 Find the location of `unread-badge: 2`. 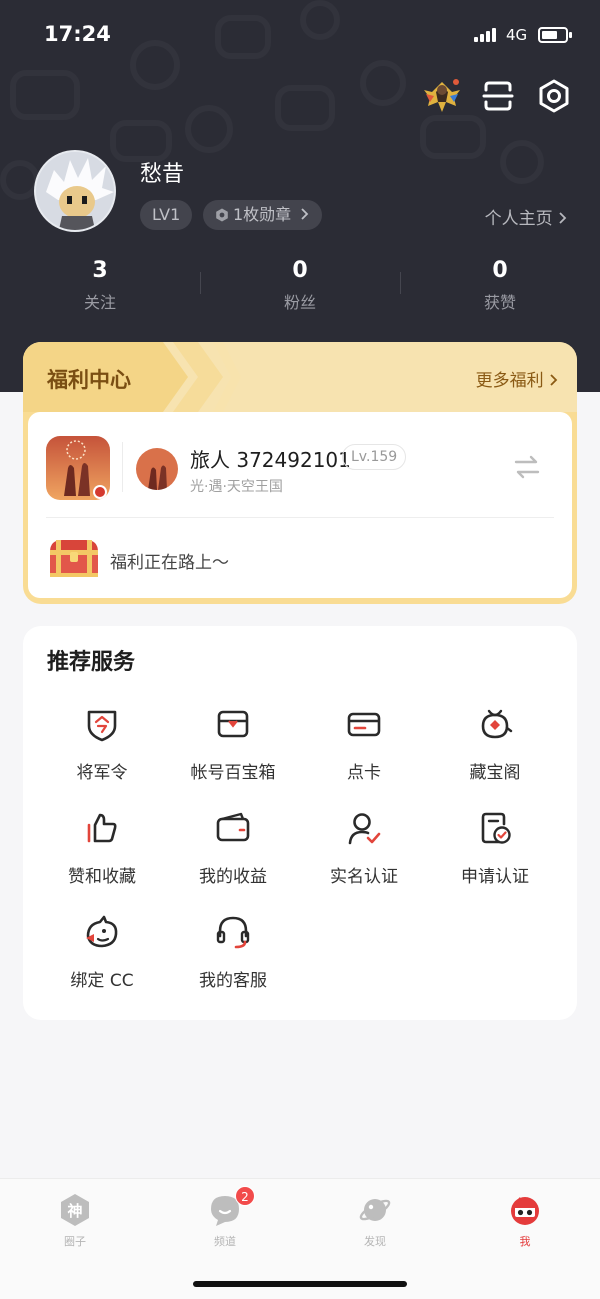

unread-badge: 2 is located at coordinates (245, 1196).